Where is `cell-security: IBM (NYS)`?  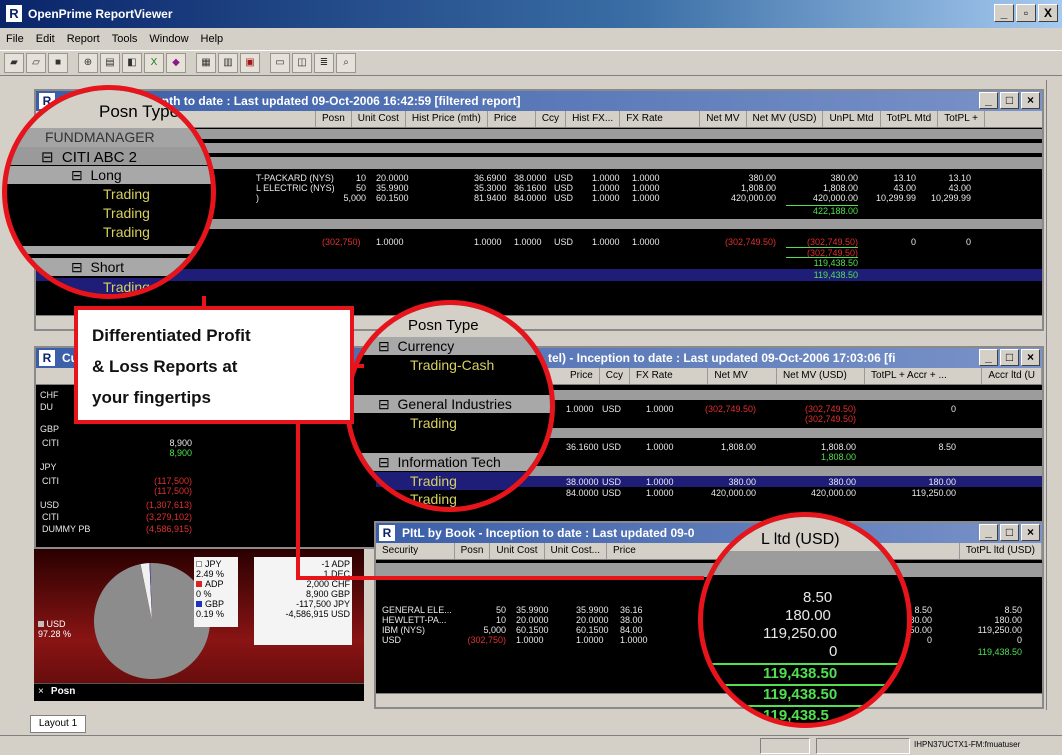
cell-security: IBM (NYS) is located at coordinates (404, 630).